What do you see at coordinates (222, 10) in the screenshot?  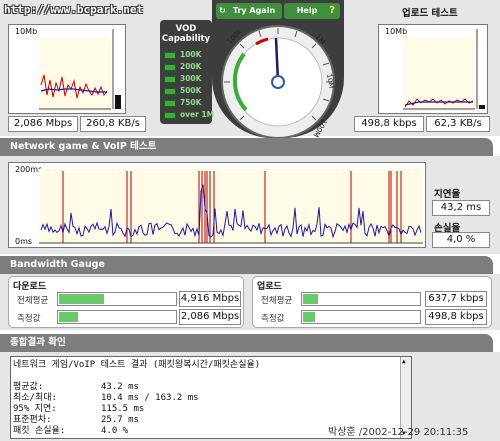 I see `refresh-icon: ↻` at bounding box center [222, 10].